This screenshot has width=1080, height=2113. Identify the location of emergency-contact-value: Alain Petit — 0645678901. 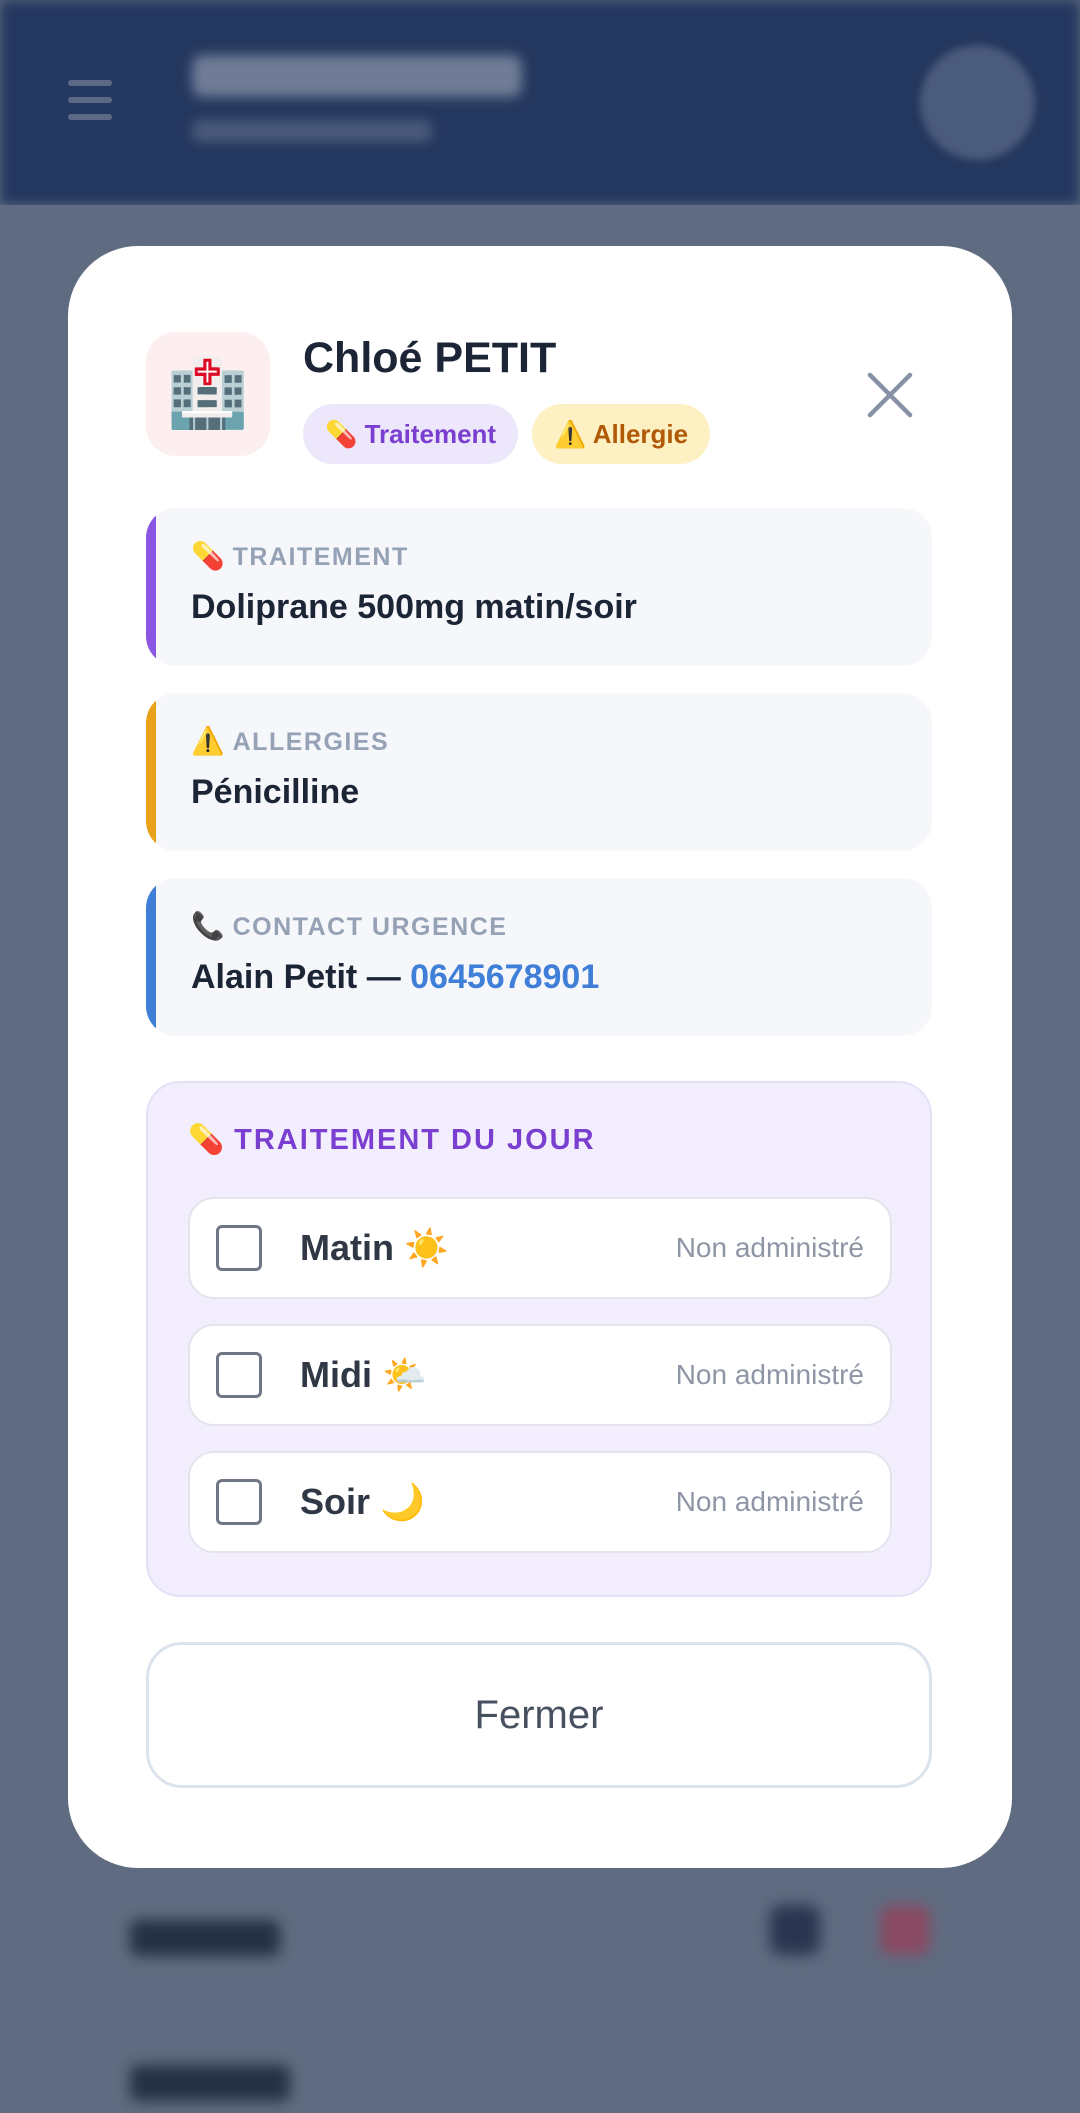
(395, 977).